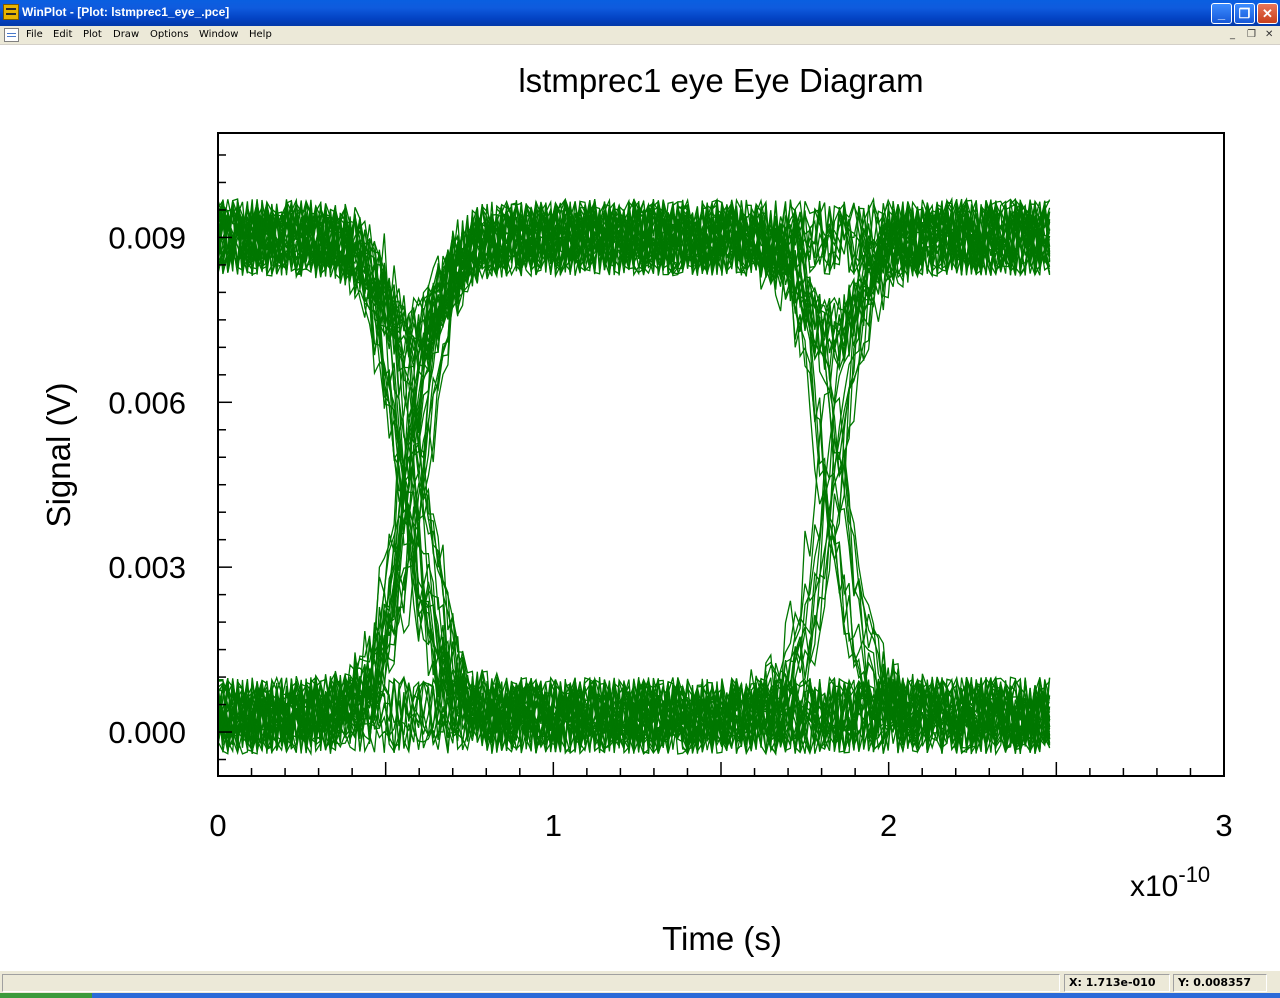  What do you see at coordinates (888, 825) in the screenshot?
I see `x-tick-label: 2` at bounding box center [888, 825].